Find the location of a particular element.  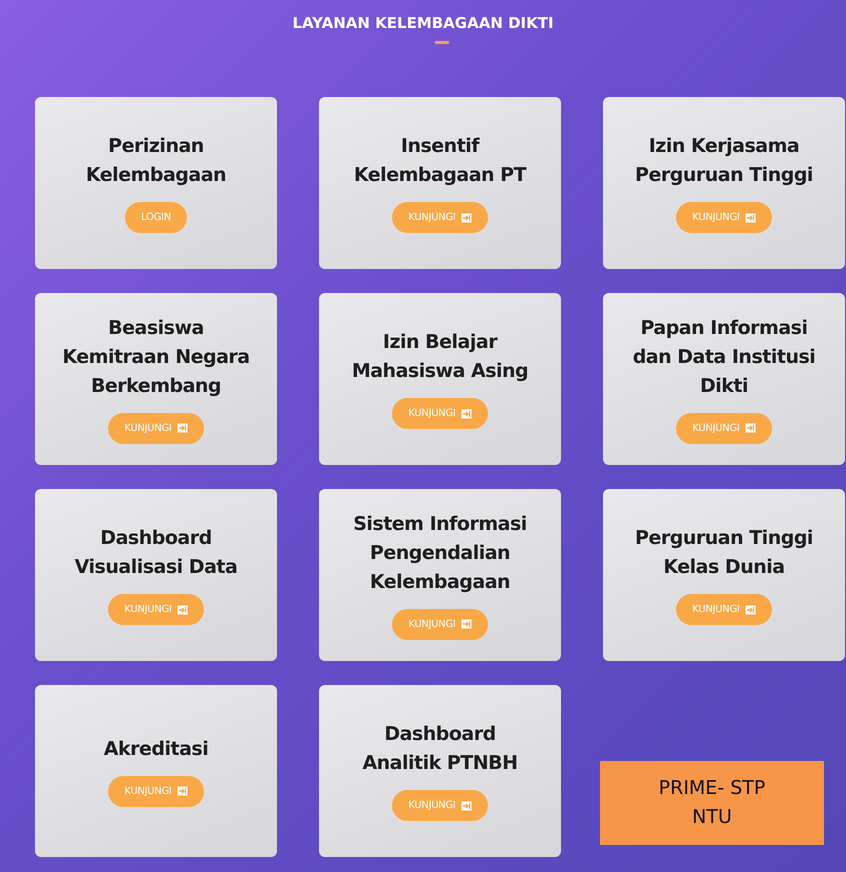

section-title: LAYANAN KELEMBAGAAN DIKTI is located at coordinates (423, 23).